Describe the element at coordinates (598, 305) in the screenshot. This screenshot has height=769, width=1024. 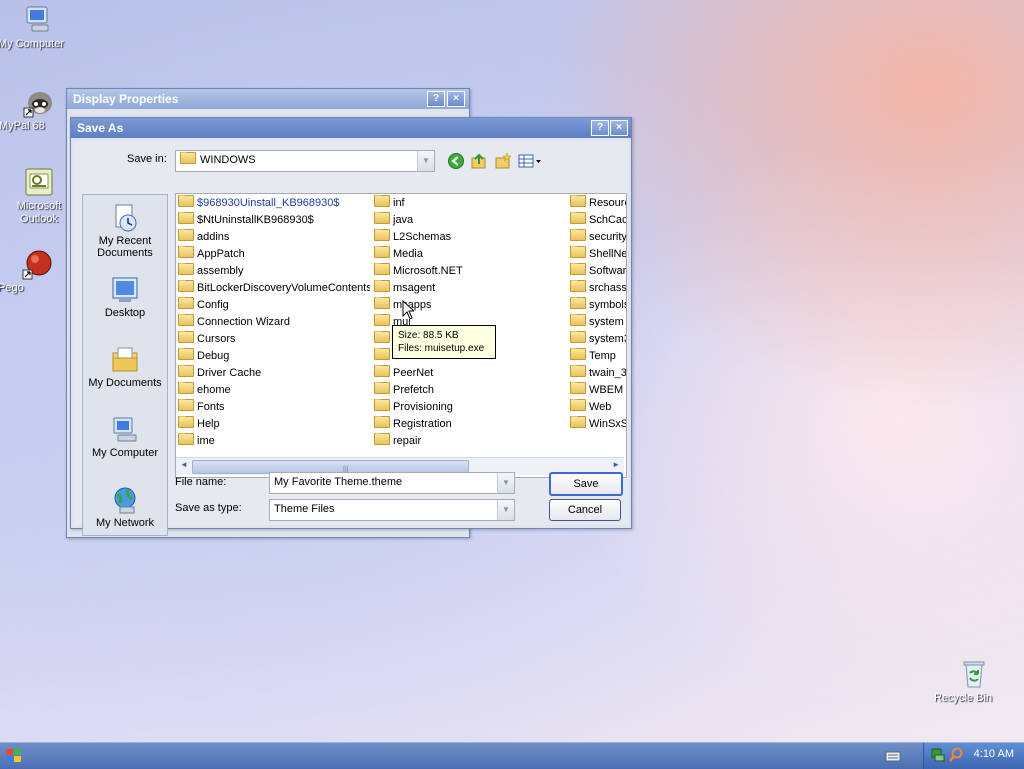
I see `folder-item: symbols` at that location.